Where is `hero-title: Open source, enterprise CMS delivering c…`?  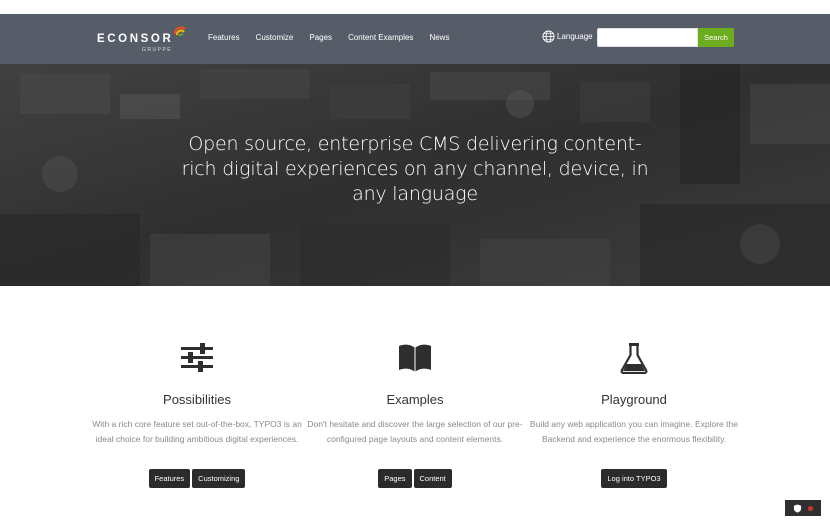
hero-title: Open source, enterprise CMS delivering c… is located at coordinates (415, 169).